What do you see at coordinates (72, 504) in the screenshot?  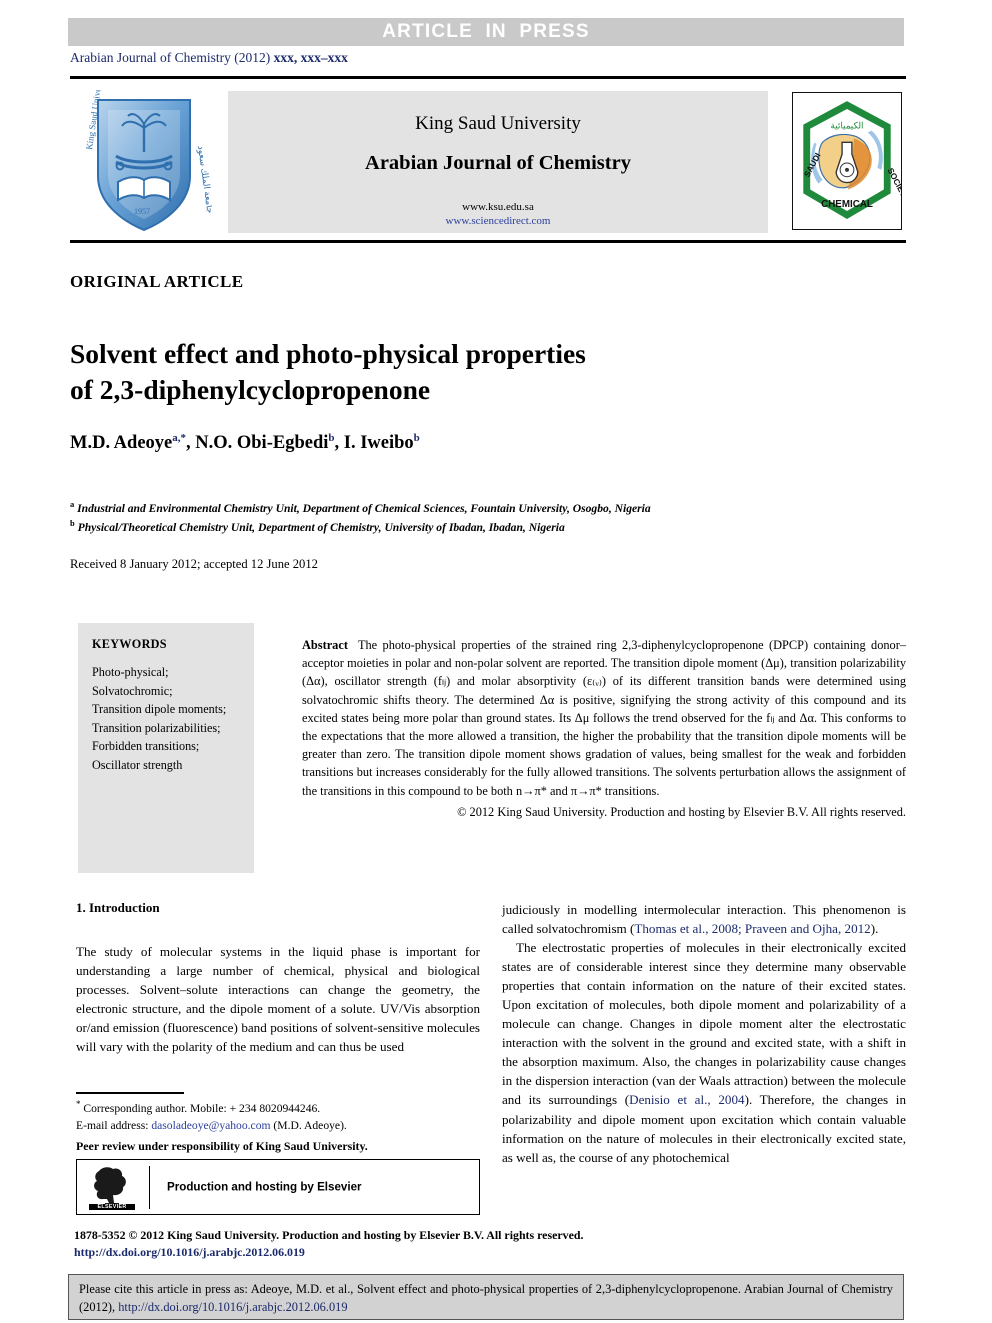 I see `affiliation-mark: a` at bounding box center [72, 504].